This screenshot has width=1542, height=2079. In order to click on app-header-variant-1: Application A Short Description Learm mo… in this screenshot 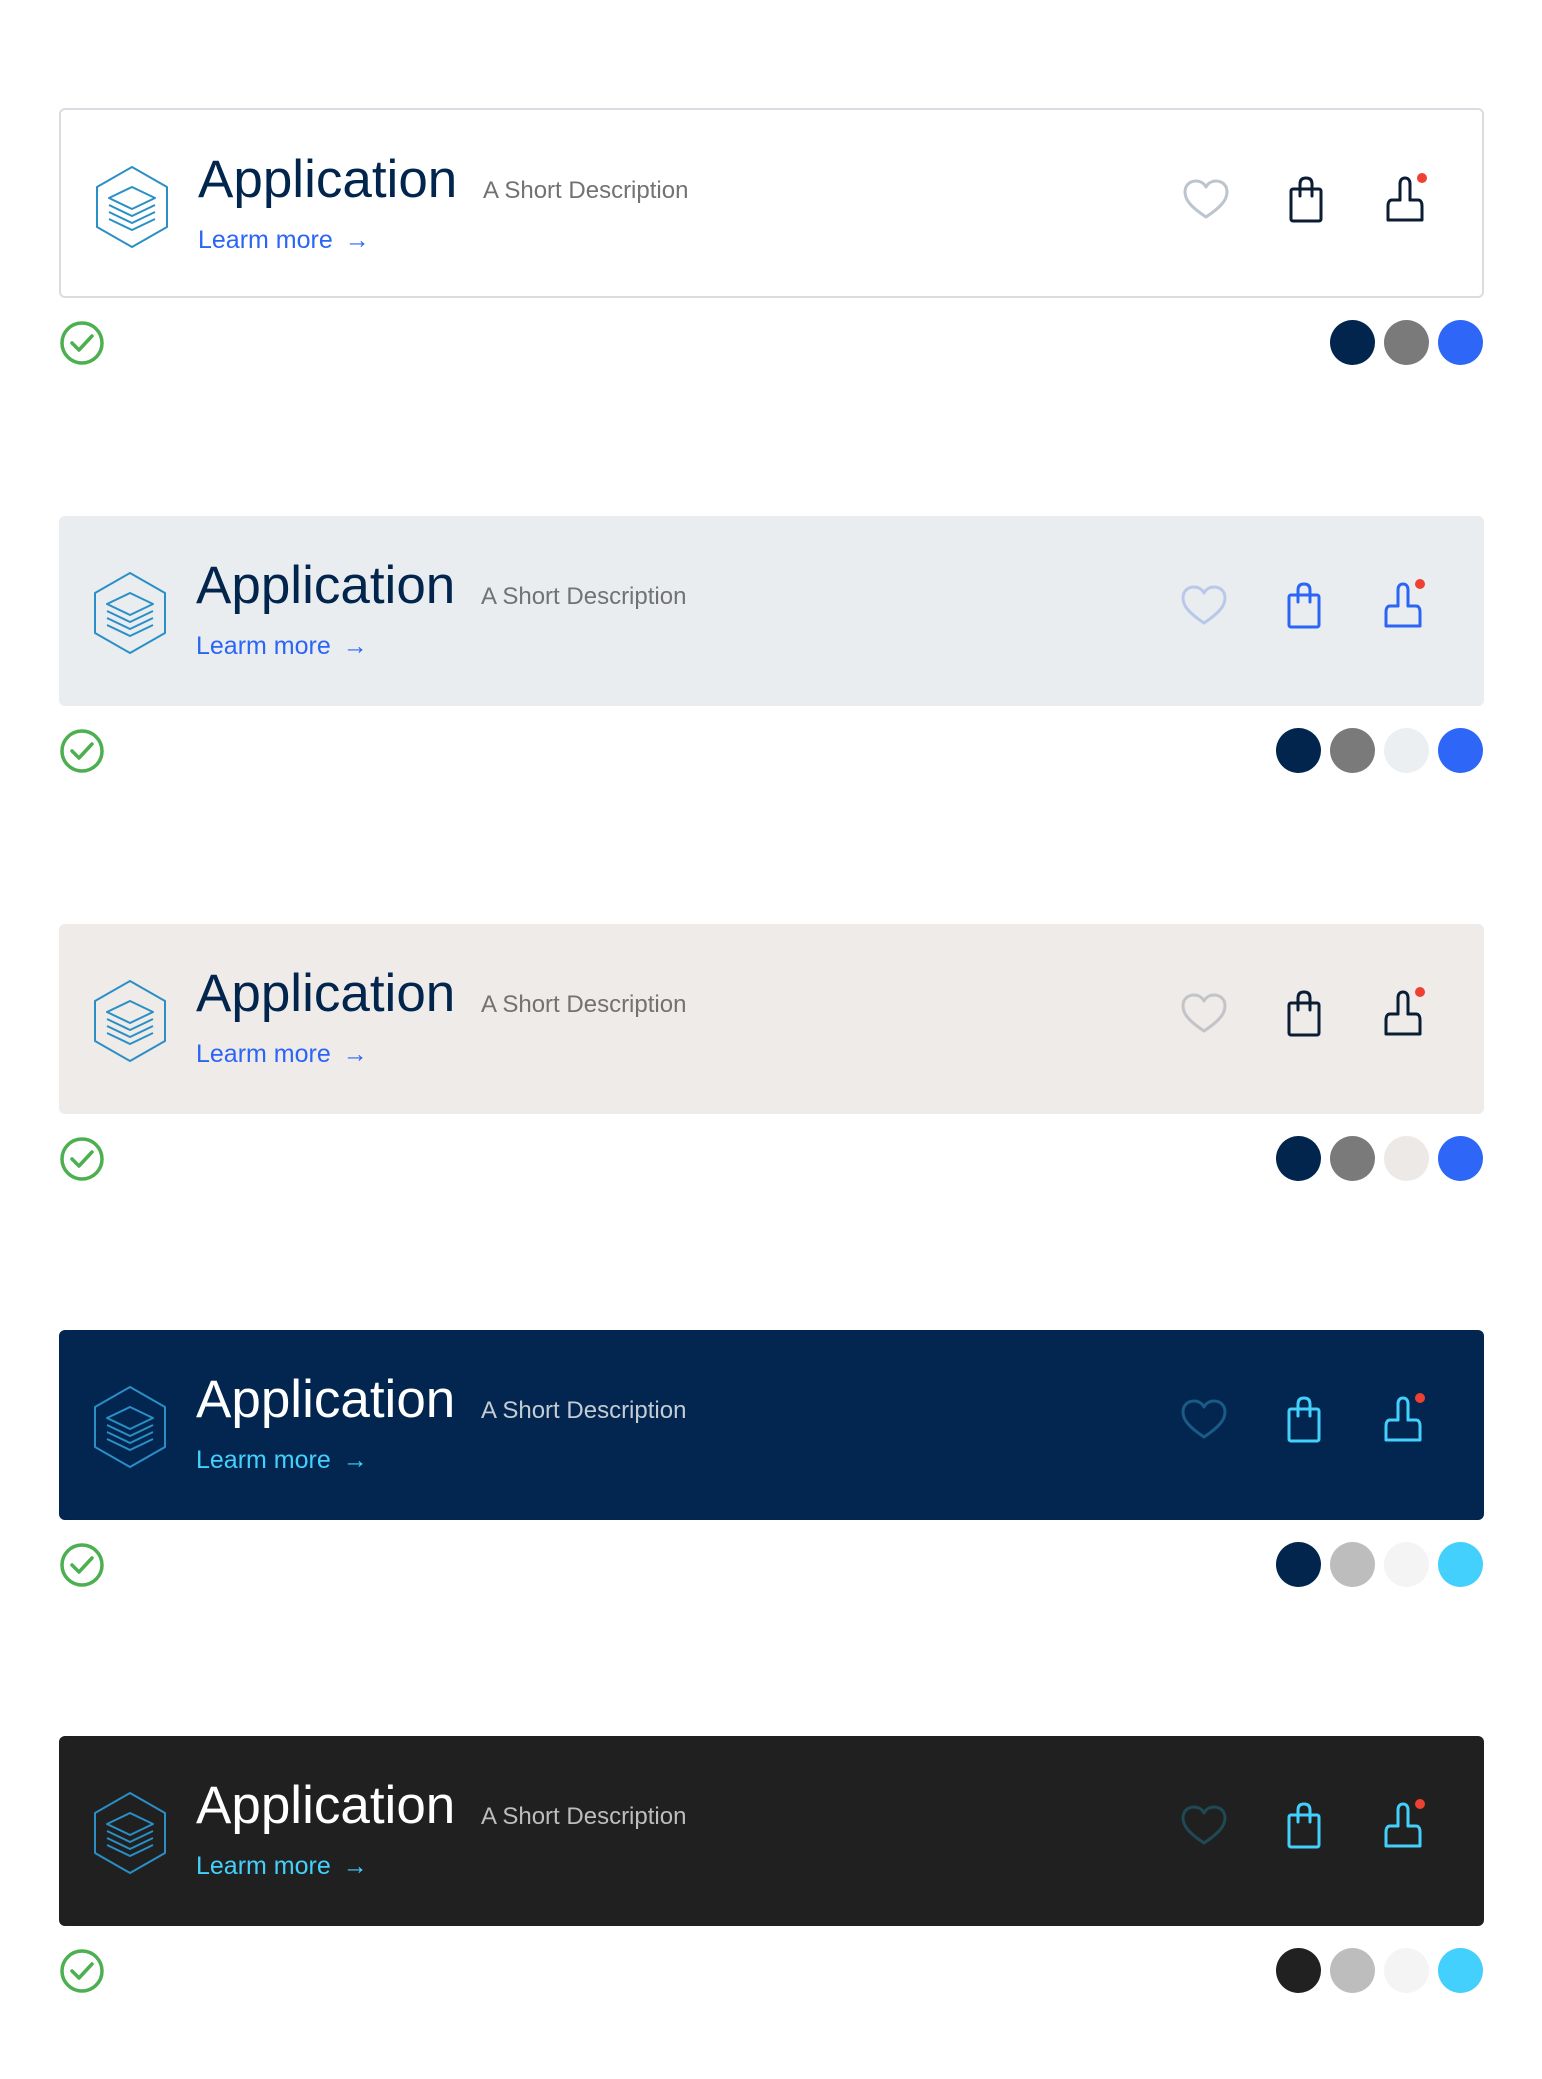, I will do `click(771, 258)`.